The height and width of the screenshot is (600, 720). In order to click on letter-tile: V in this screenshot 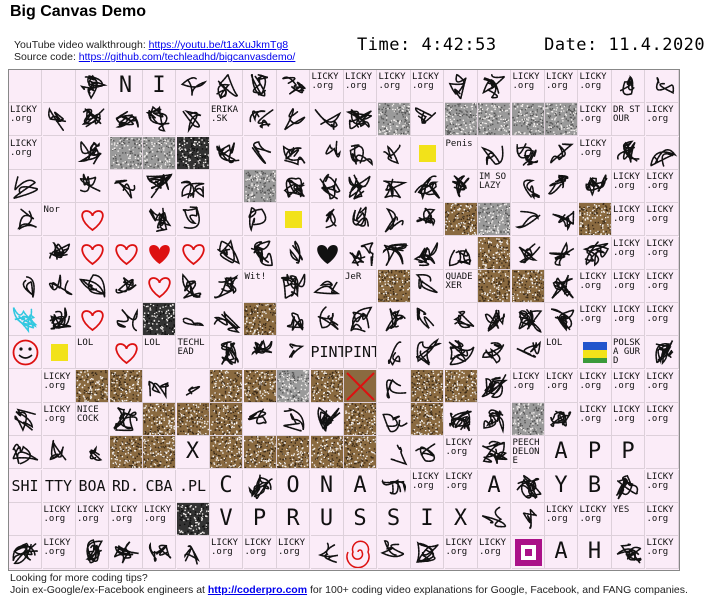, I will do `click(226, 519)`.